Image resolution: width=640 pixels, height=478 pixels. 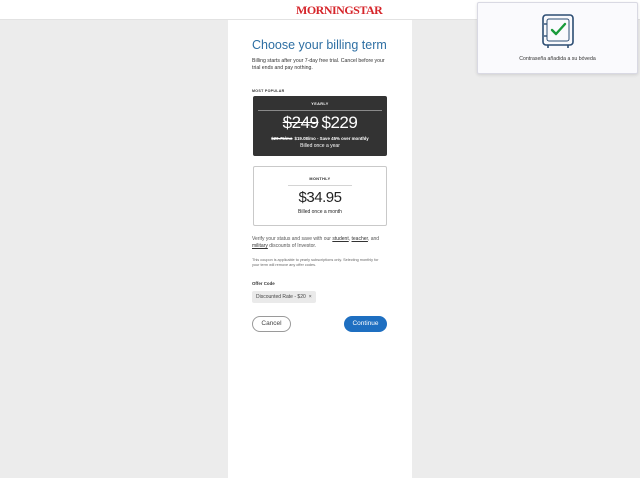 I want to click on offer-code-label: Offer Code, so click(x=263, y=283).